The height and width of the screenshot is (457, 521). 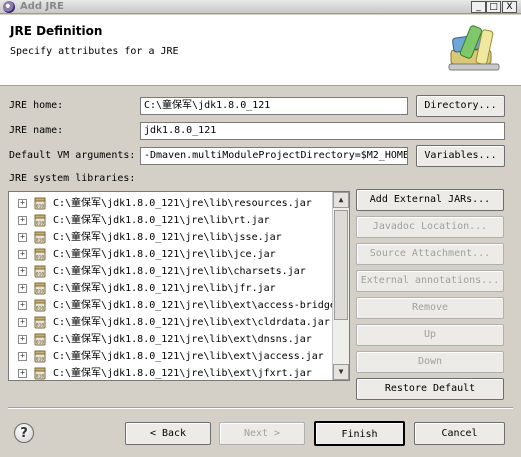 What do you see at coordinates (493, 7) in the screenshot?
I see `maximize-button: □` at bounding box center [493, 7].